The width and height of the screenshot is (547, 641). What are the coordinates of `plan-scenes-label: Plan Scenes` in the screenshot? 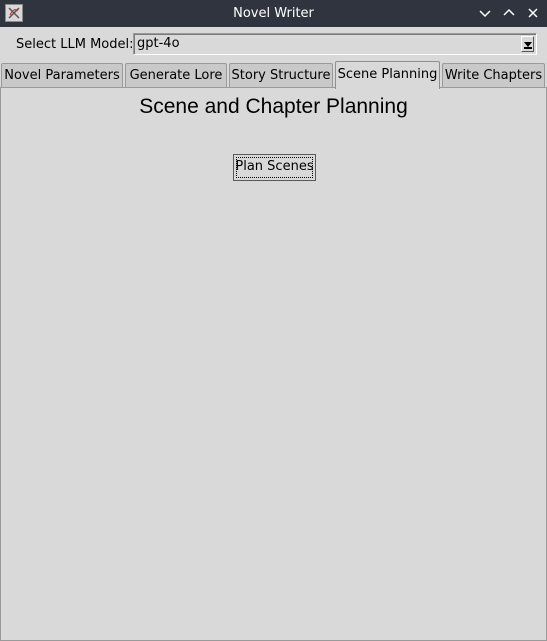 It's located at (274, 166).